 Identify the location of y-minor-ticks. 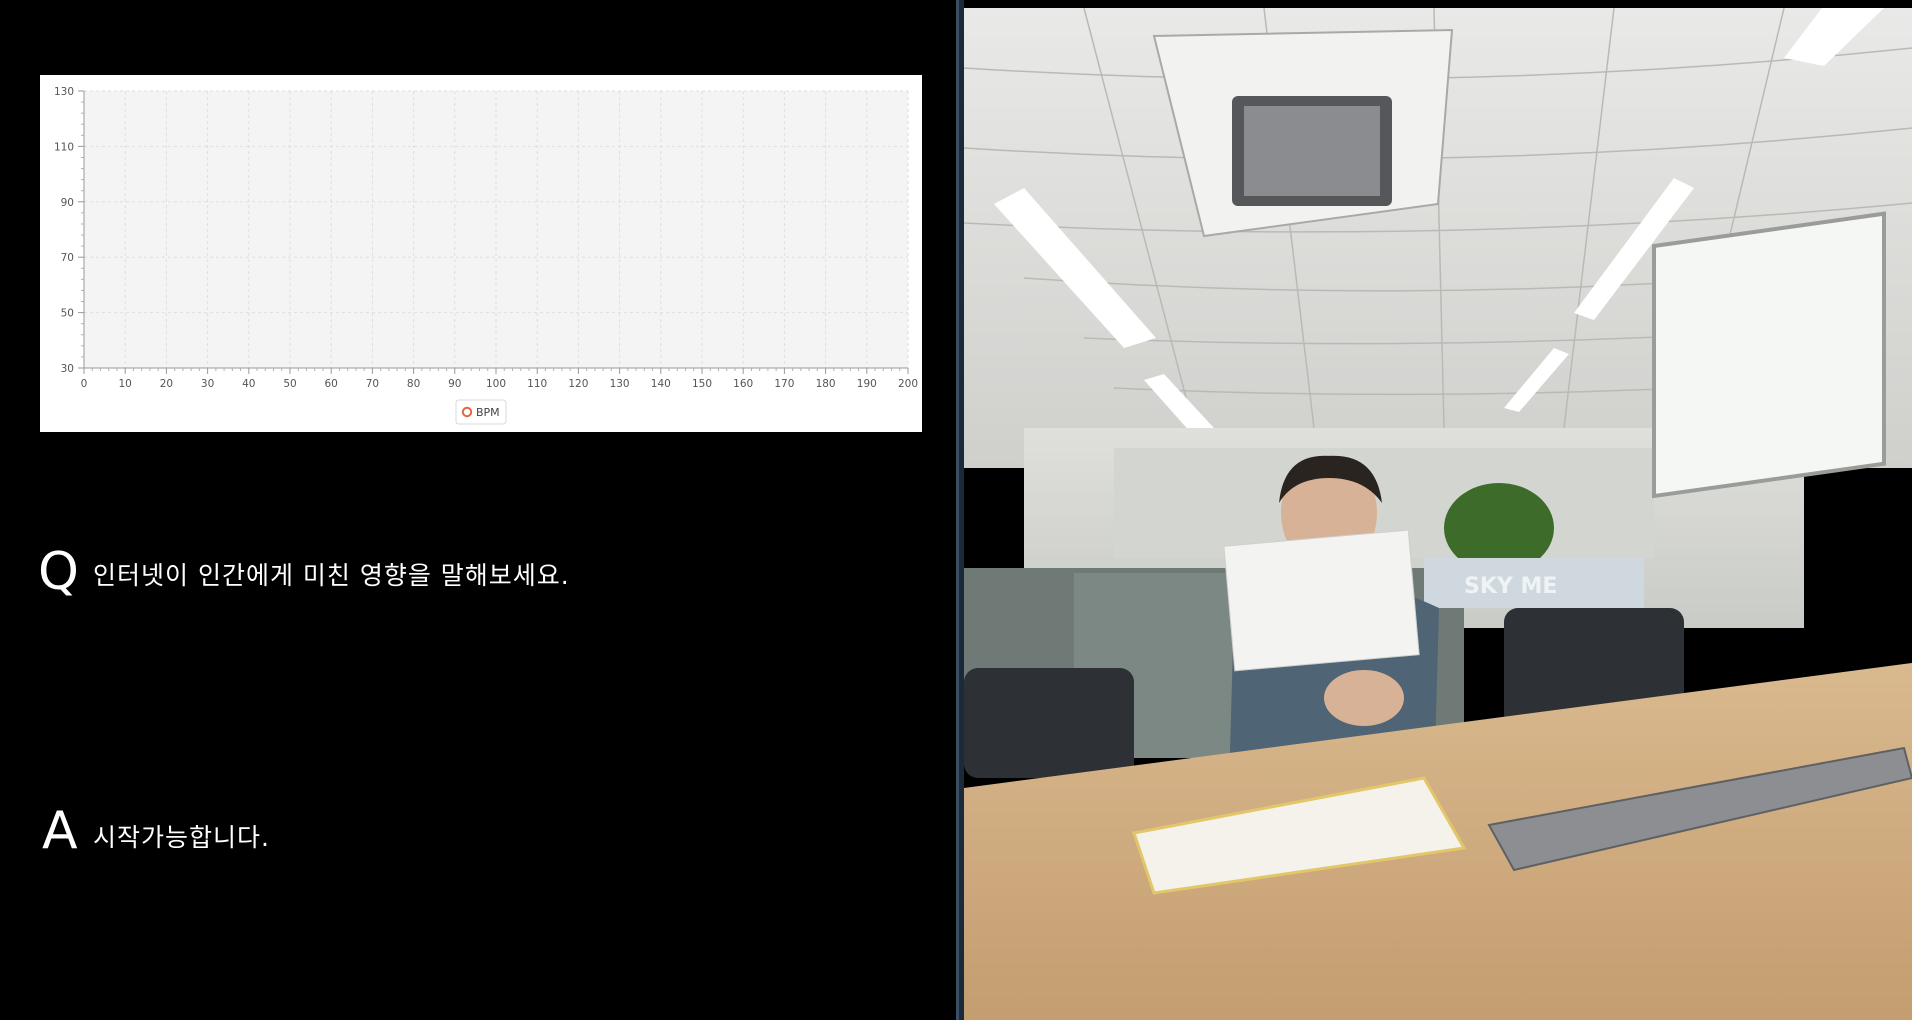
(81, 229).